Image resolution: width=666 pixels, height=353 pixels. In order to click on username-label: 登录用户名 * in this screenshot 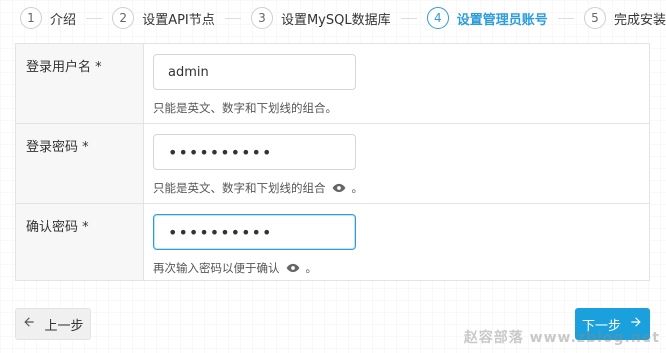, I will do `click(80, 83)`.